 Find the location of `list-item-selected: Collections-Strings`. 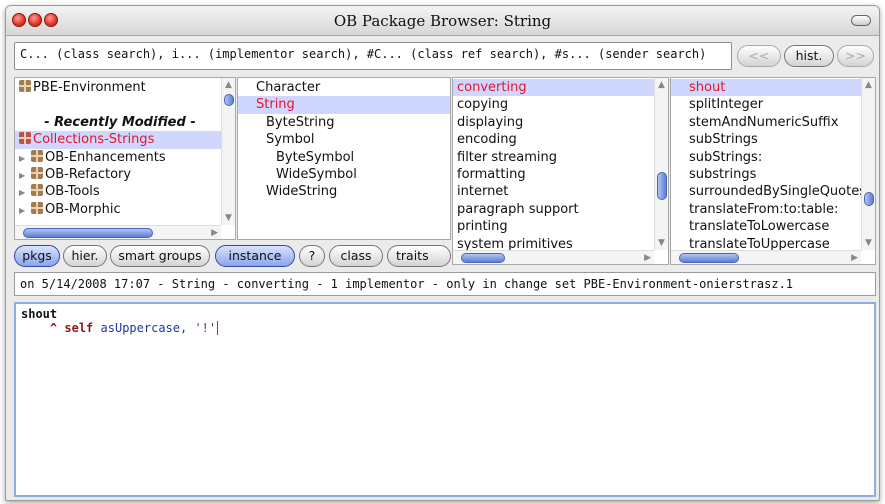

list-item-selected: Collections-Strings is located at coordinates (118, 140).